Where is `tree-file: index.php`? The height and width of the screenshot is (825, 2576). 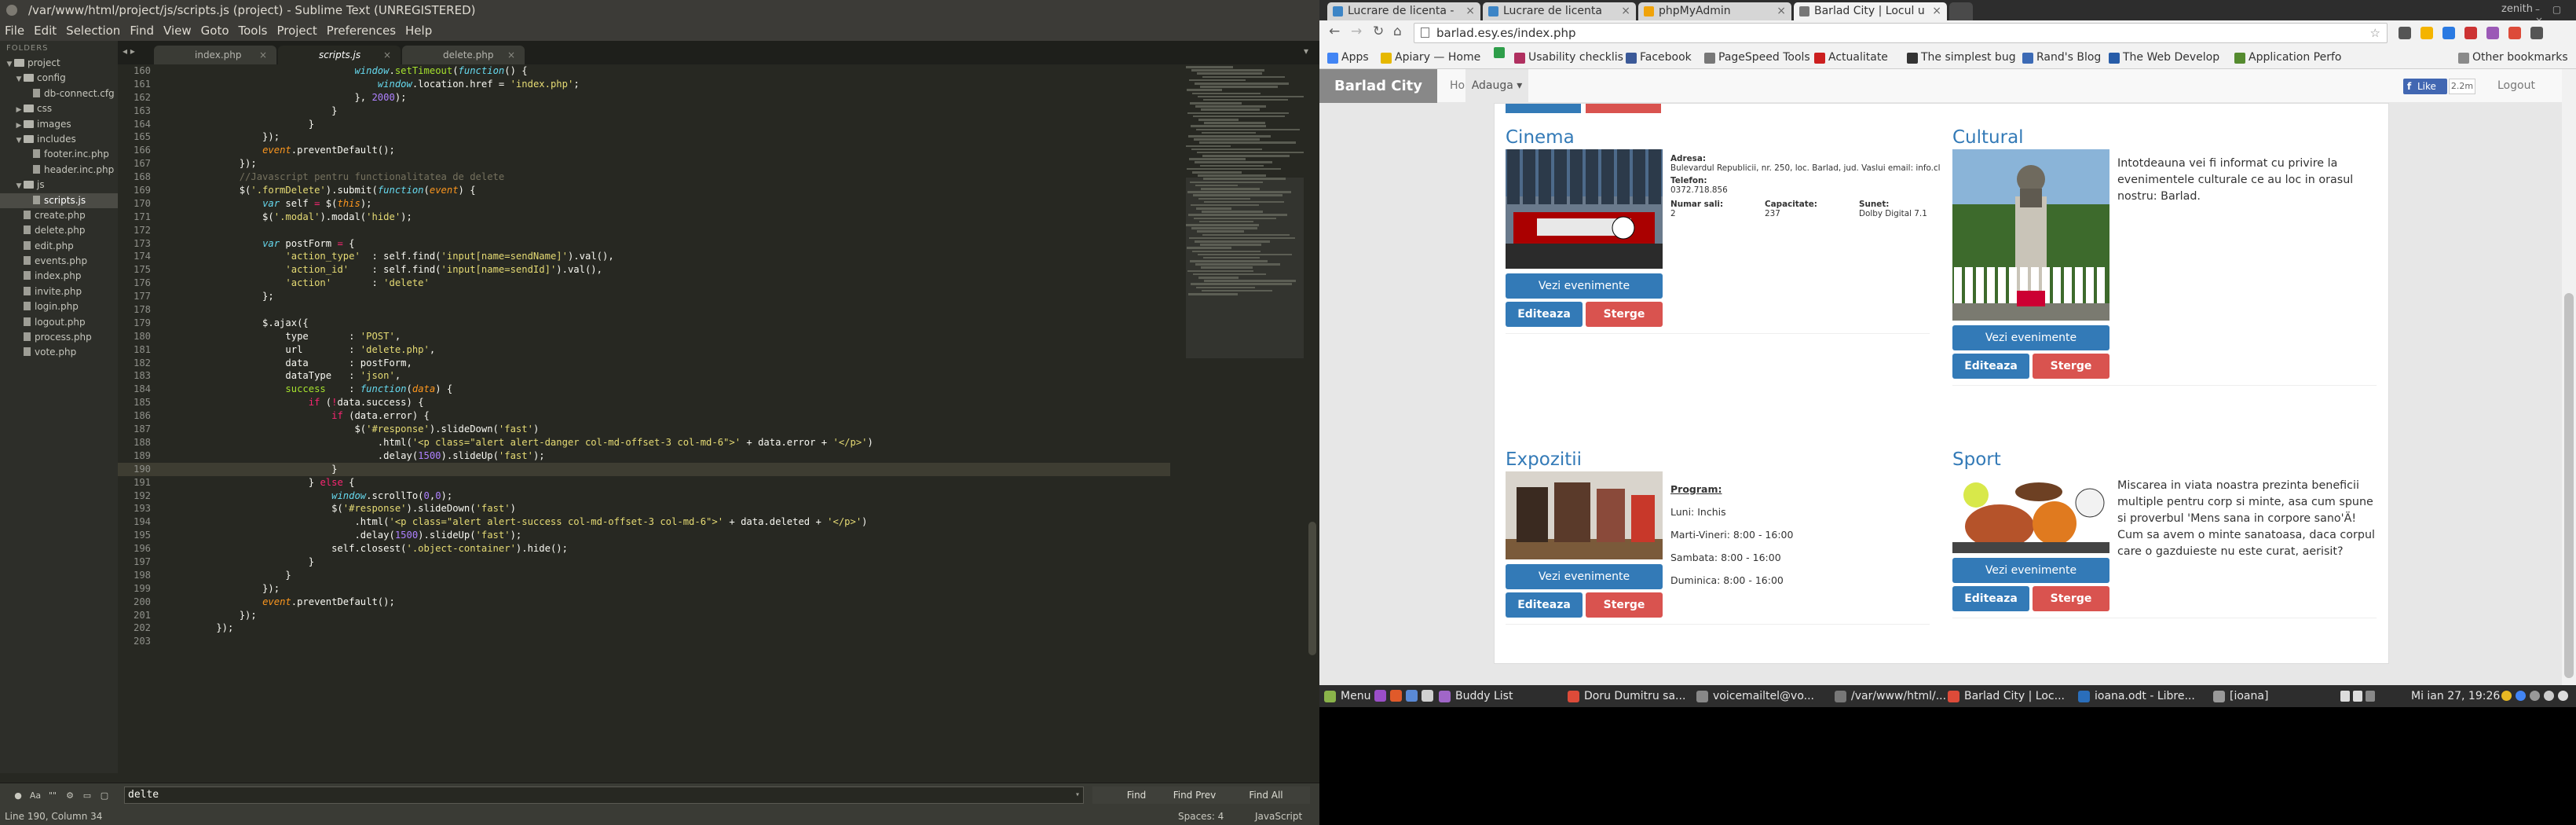
tree-file: index.php is located at coordinates (59, 276).